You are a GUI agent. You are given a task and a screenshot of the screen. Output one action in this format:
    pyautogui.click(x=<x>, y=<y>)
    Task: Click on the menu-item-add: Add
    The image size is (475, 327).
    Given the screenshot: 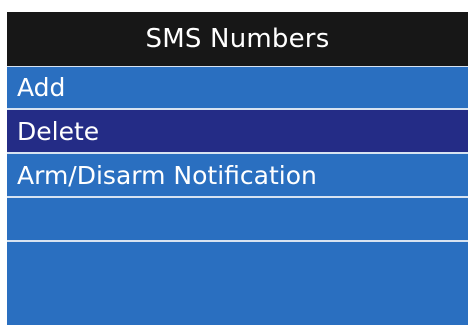 What is the action you would take?
    pyautogui.click(x=237, y=88)
    